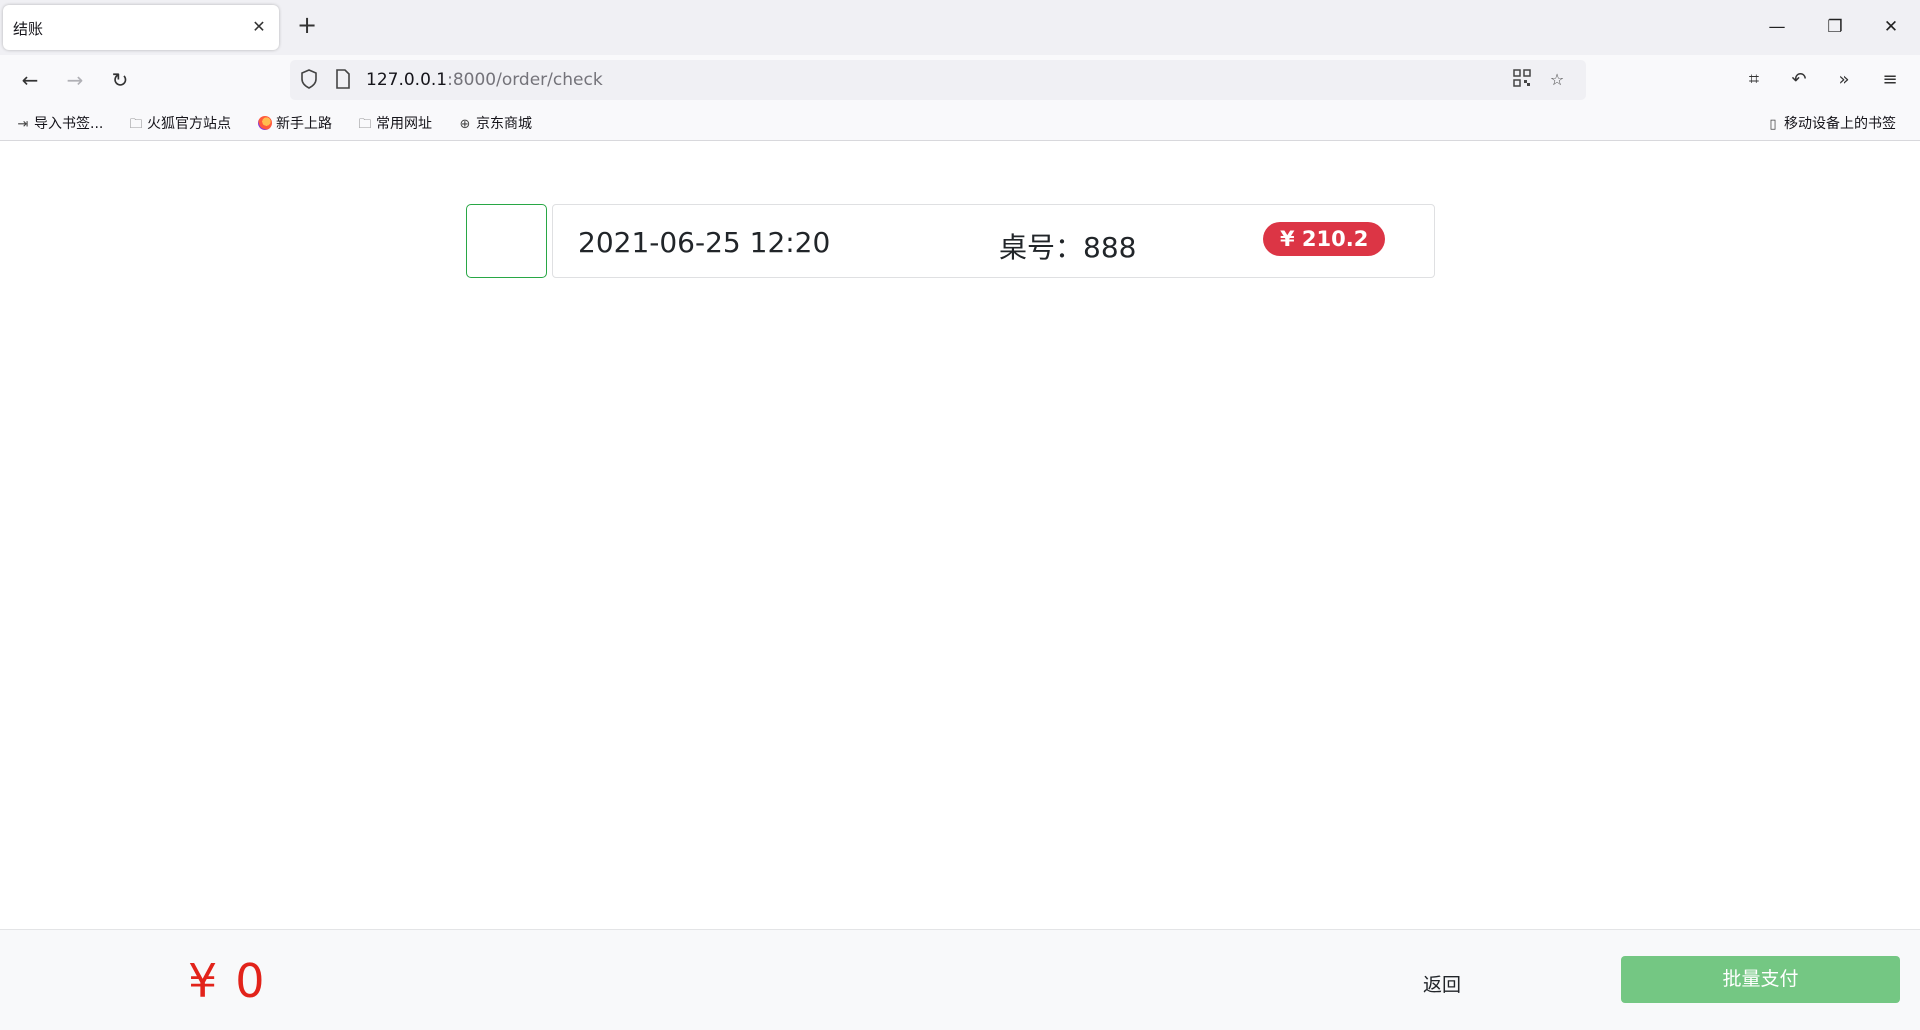 The width and height of the screenshot is (1920, 1030). I want to click on bookmark-label: 火狐官方站点, so click(189, 124).